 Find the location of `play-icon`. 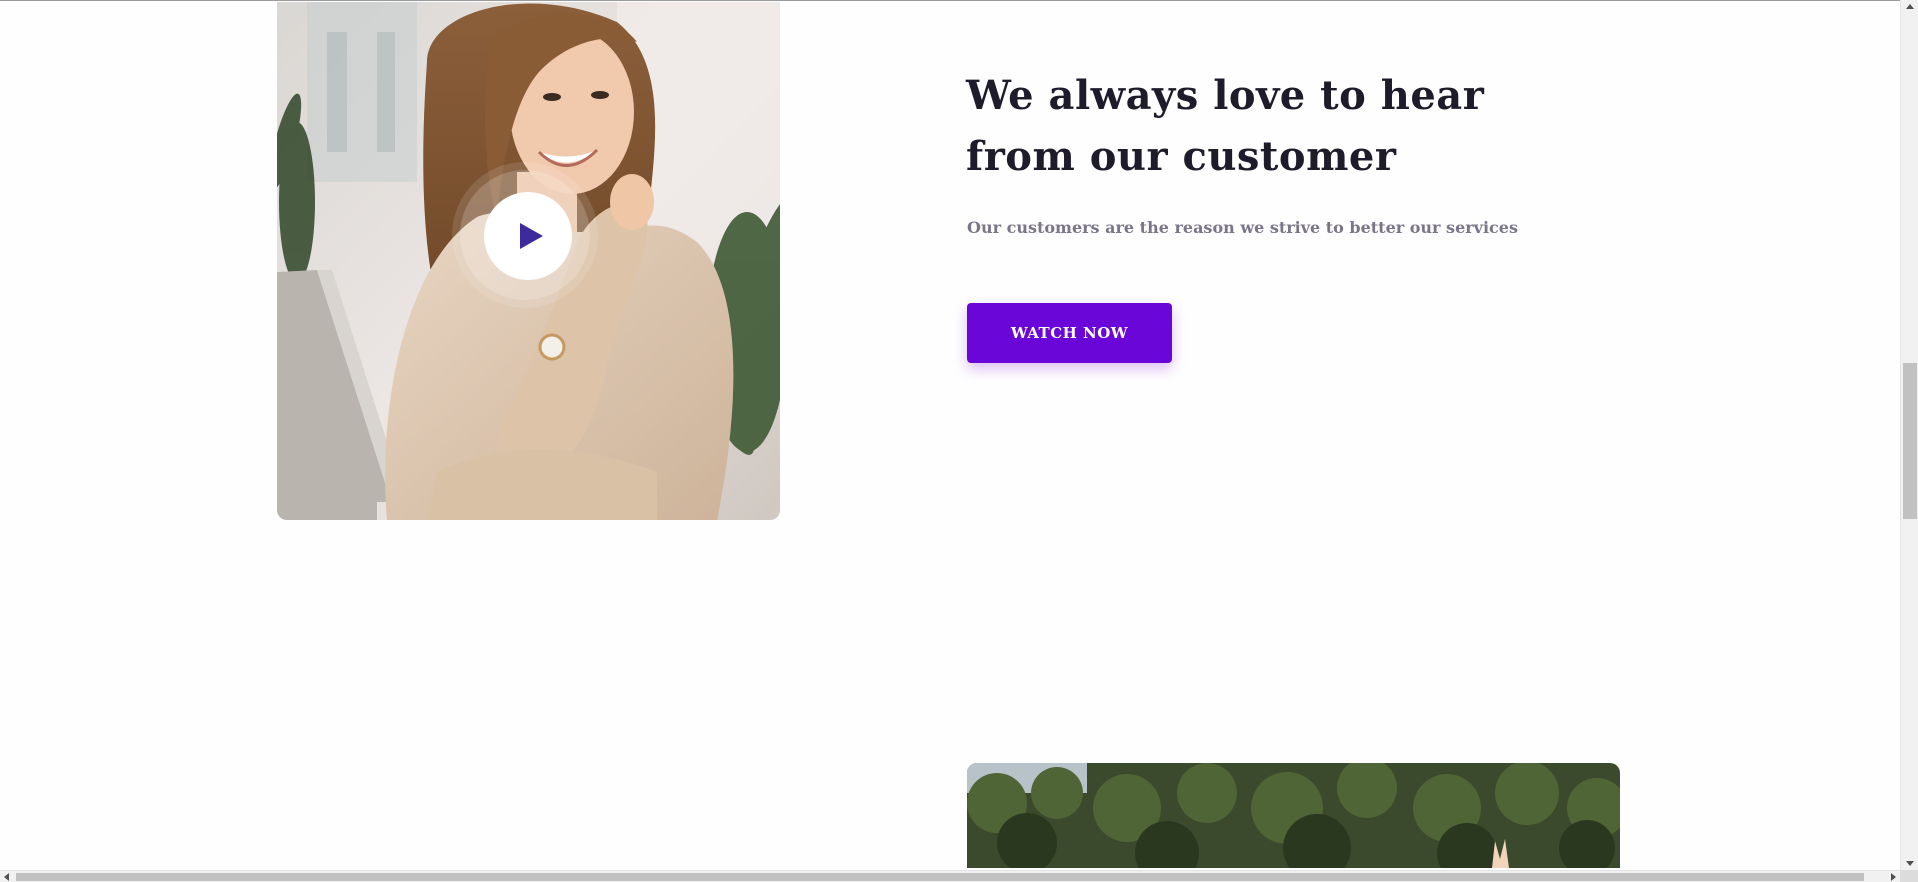

play-icon is located at coordinates (531, 236).